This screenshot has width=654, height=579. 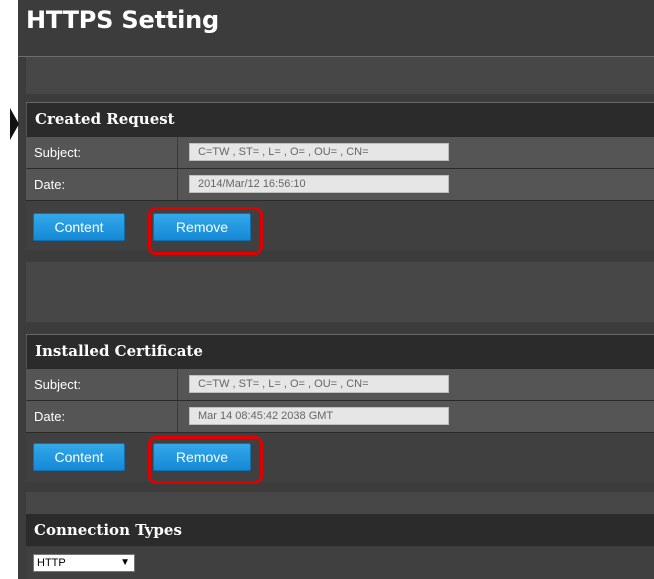 I want to click on installed-certificate-actions: Content Remove, so click(x=340, y=457).